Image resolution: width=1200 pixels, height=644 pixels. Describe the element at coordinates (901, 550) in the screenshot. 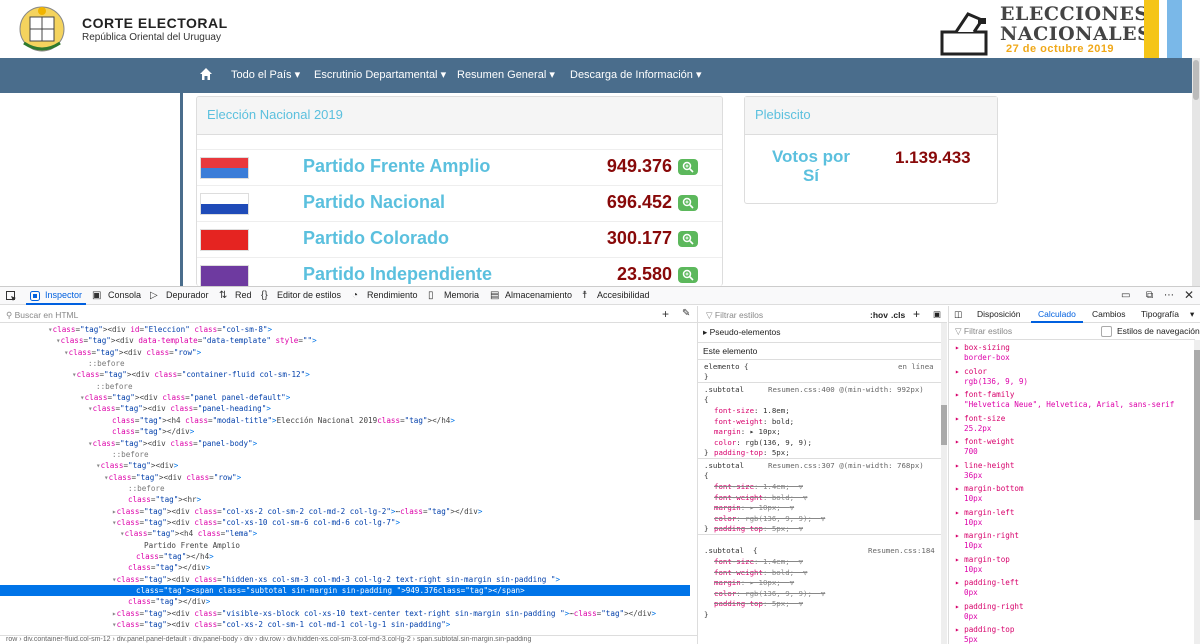

I see `rule3-source: Resumen.css:184` at that location.